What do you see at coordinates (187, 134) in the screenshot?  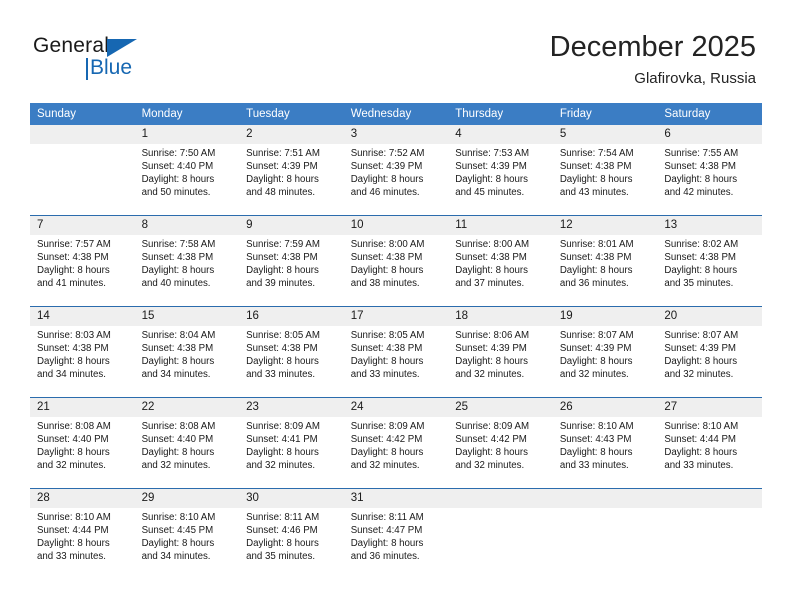 I see `day-number: 1` at bounding box center [187, 134].